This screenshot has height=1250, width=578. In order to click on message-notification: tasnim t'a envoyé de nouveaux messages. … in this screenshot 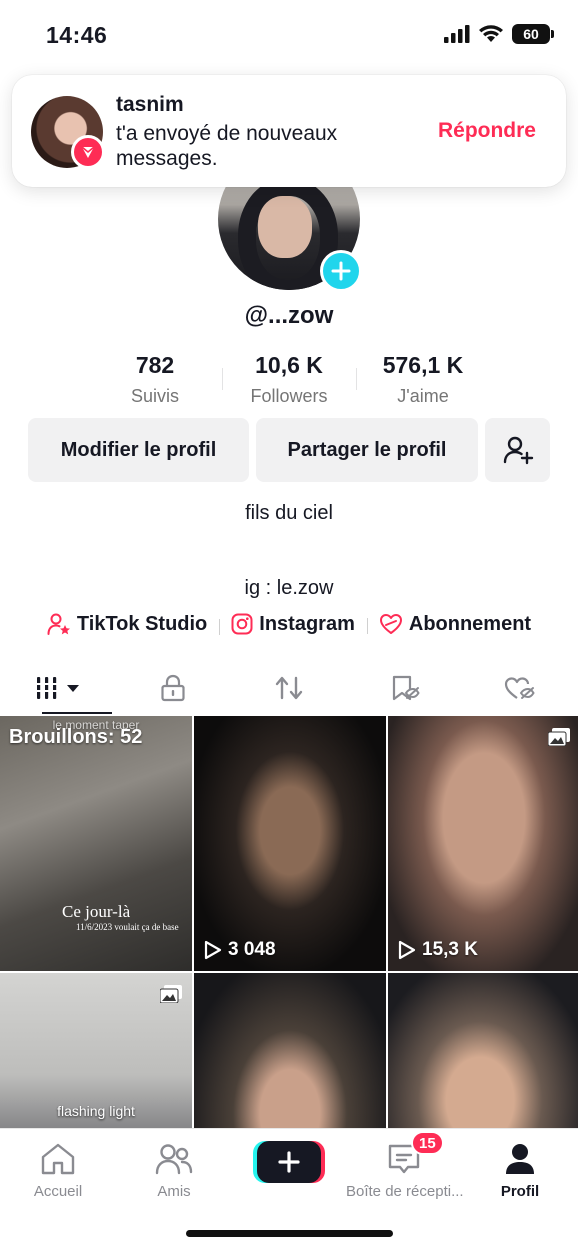, I will do `click(289, 131)`.